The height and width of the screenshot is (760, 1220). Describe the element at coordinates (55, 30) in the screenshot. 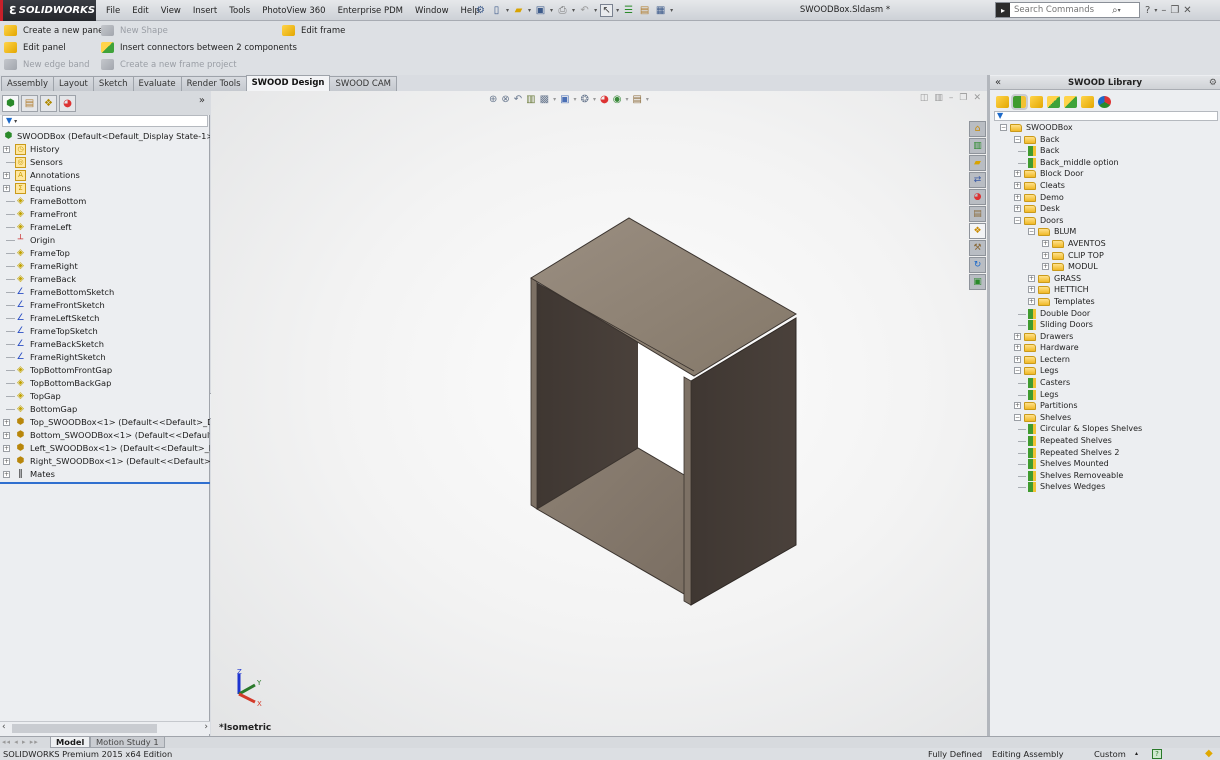

I see `create-panel-button: Create a new panel` at that location.